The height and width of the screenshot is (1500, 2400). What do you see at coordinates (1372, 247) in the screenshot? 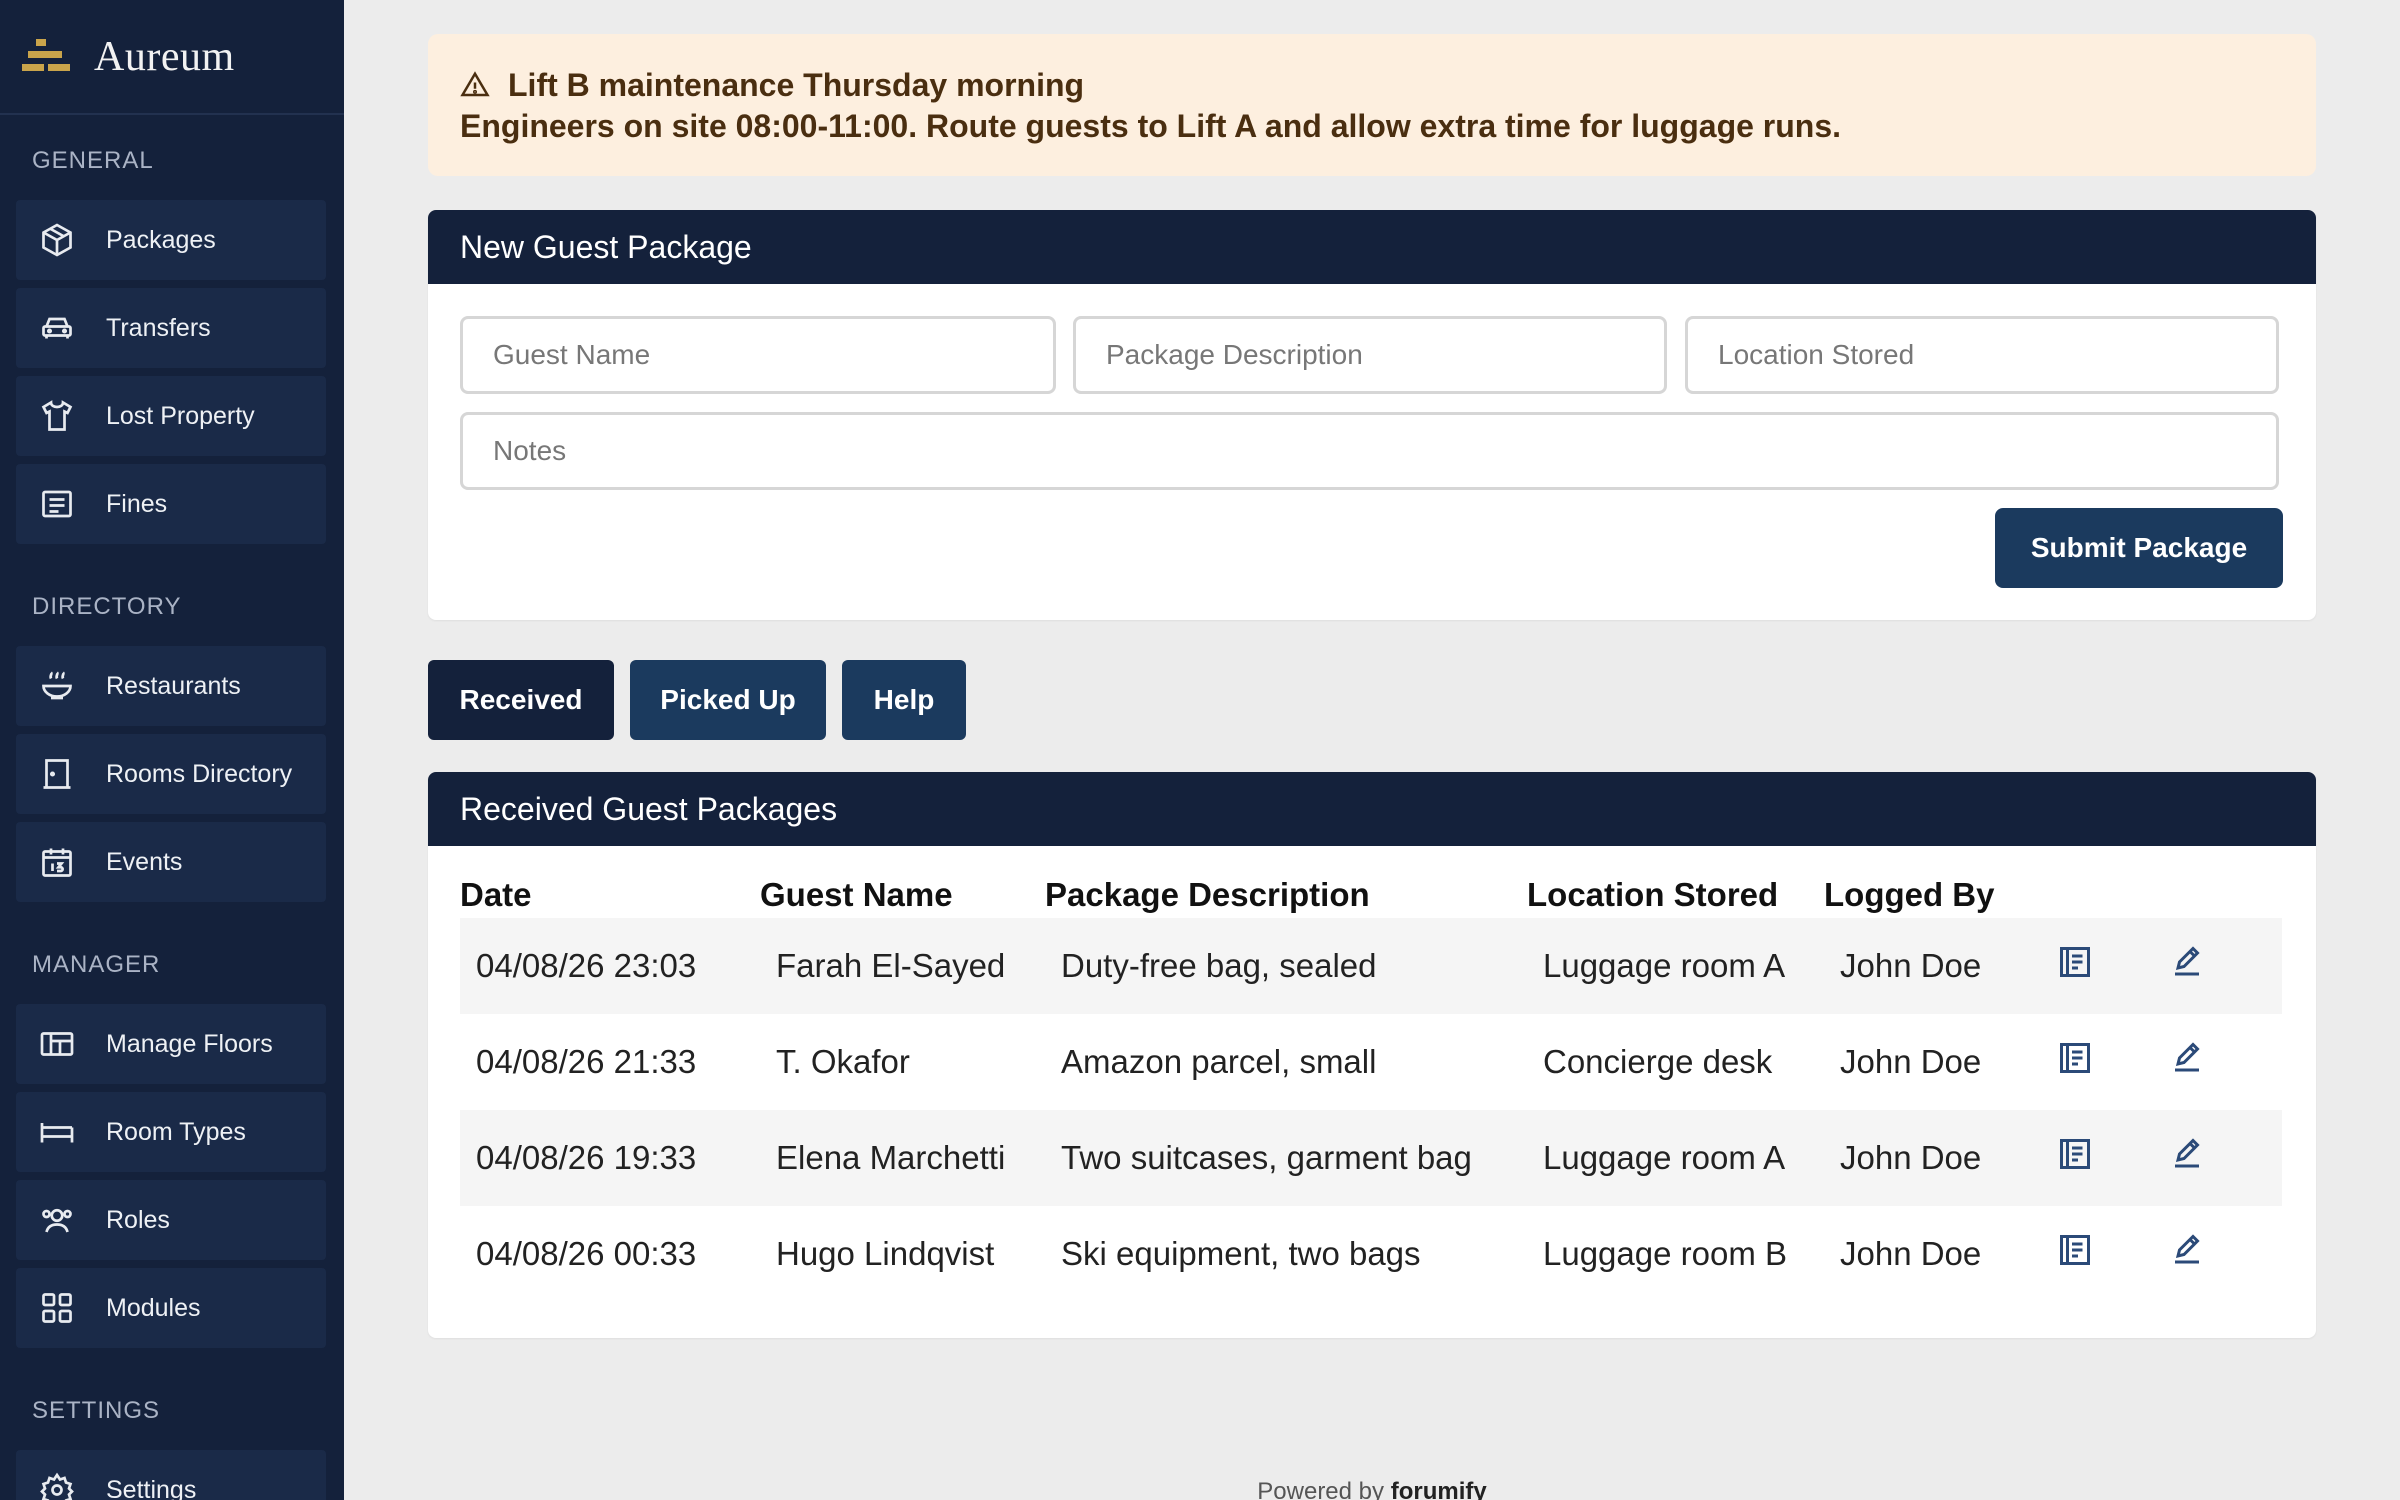
I see `new-package-title: New Guest Package` at bounding box center [1372, 247].